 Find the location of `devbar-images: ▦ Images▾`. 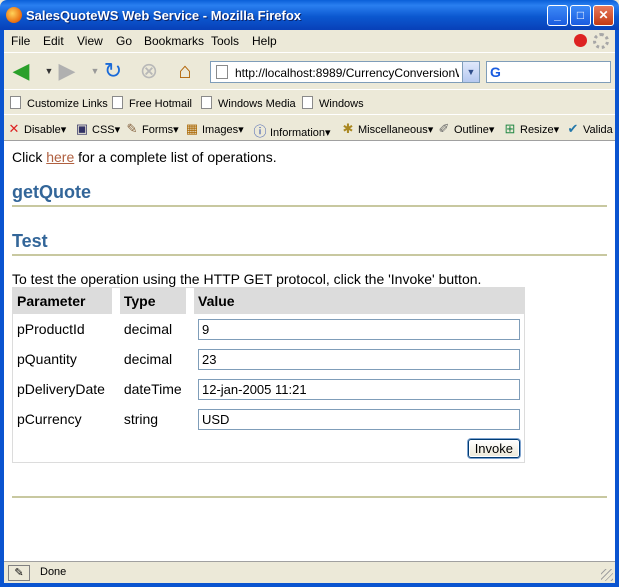

devbar-images: ▦ Images▾ is located at coordinates (214, 129).